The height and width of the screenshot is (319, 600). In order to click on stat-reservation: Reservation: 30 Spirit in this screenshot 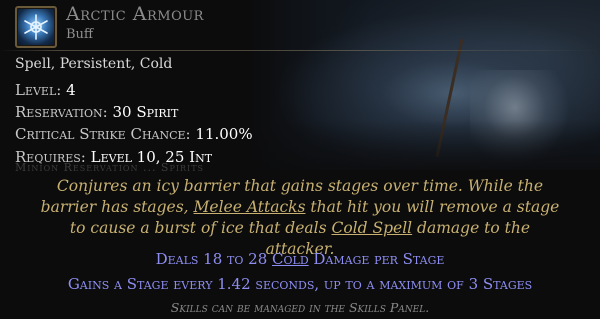, I will do `click(96, 112)`.